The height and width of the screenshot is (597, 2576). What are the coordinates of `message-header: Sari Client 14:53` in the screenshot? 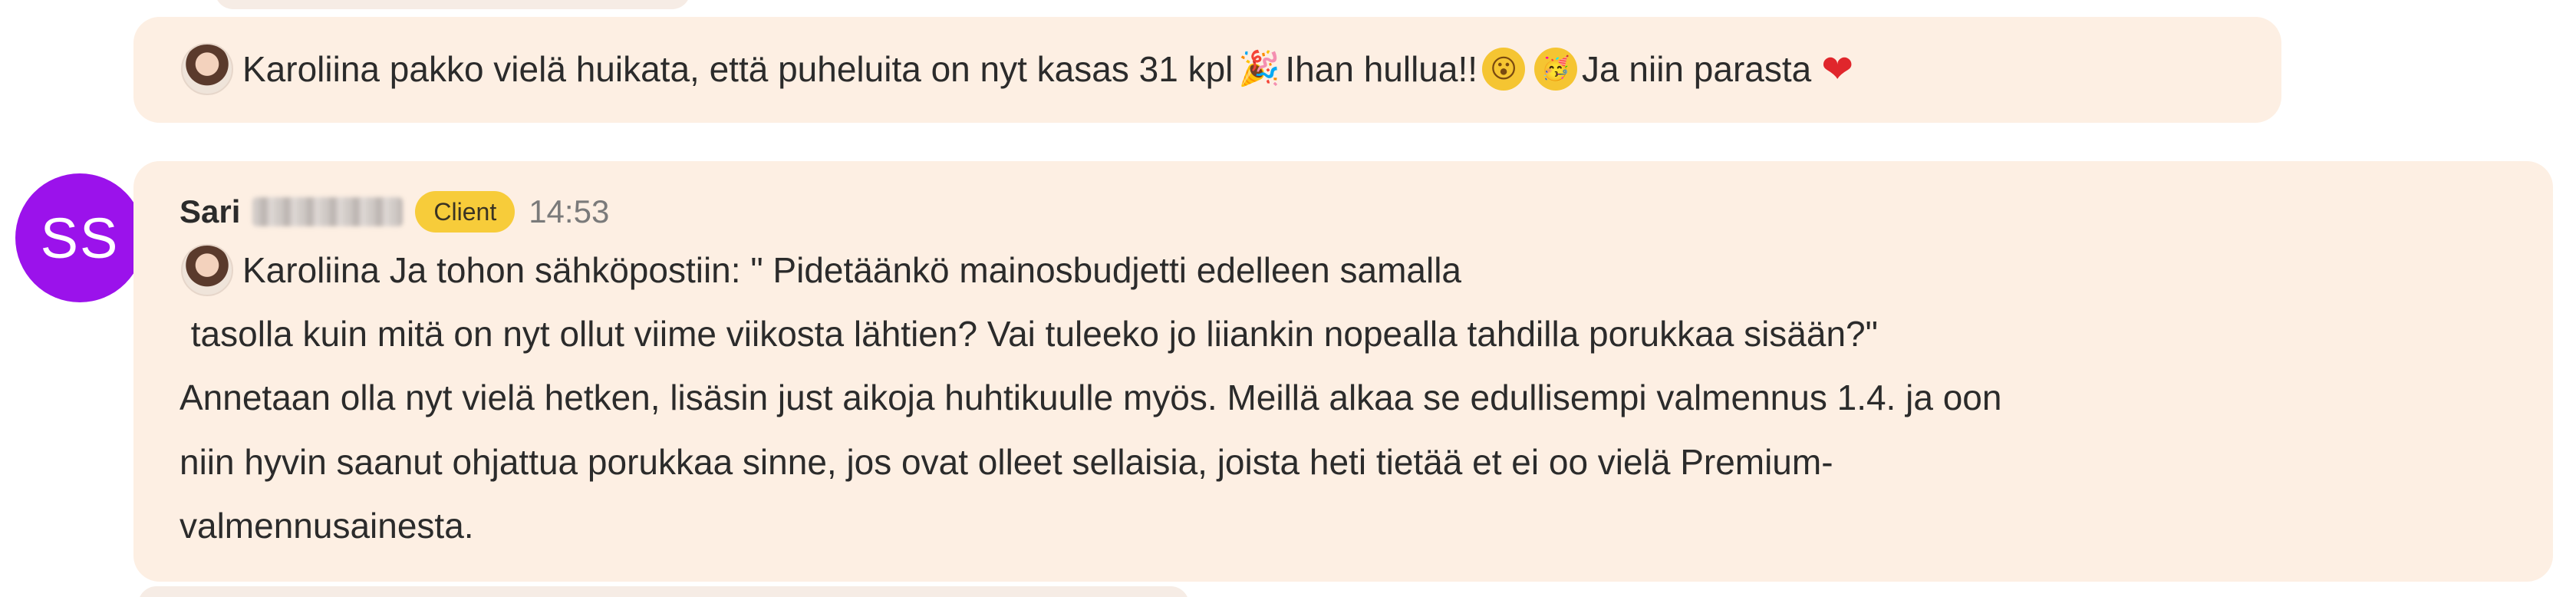 It's located at (394, 211).